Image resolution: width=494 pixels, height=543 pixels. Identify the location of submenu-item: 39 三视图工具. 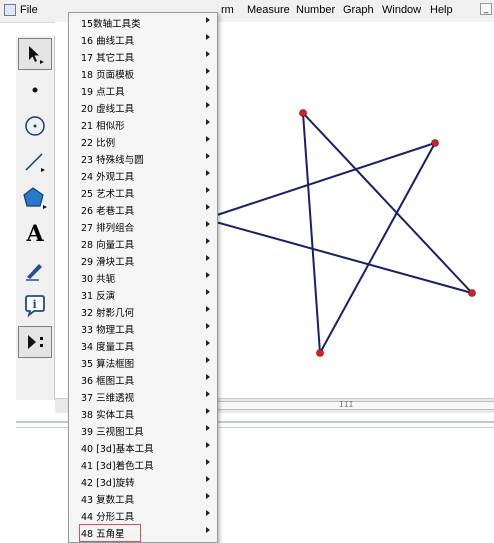
(143, 430).